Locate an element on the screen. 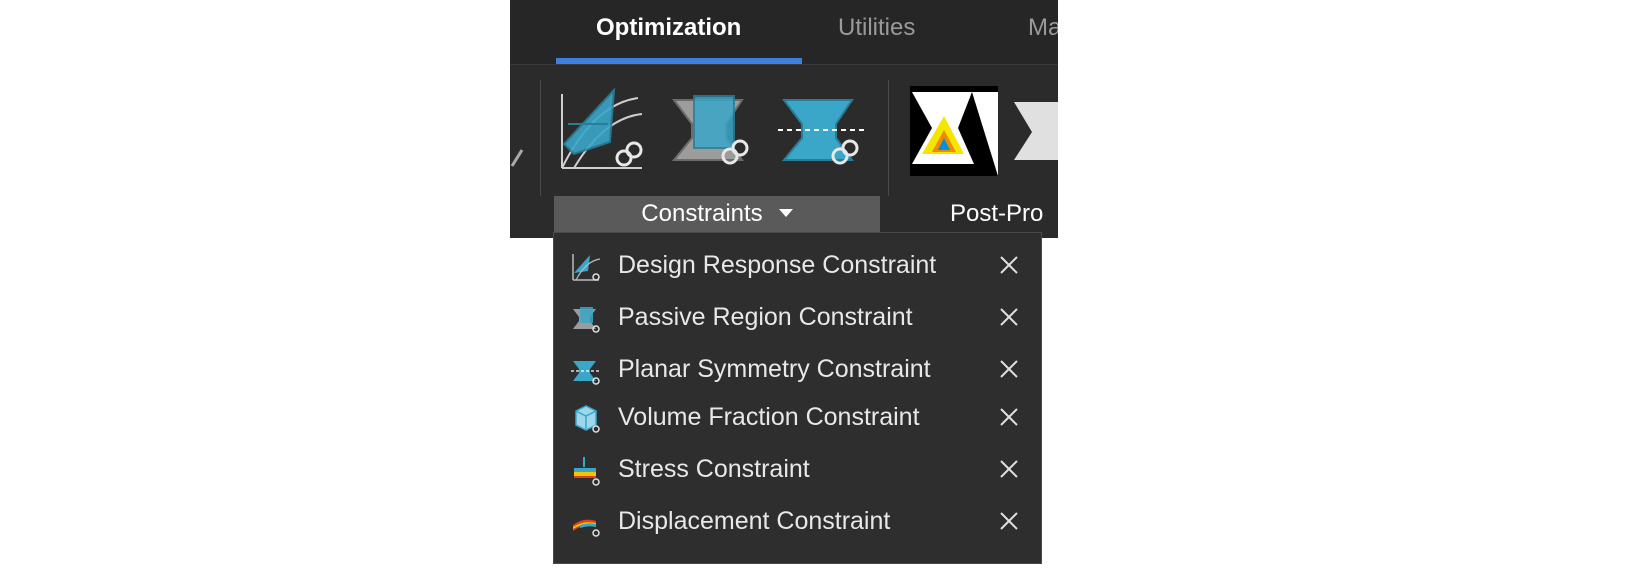 This screenshot has width=1628, height=573. constraints-dropdown-button: Constraints is located at coordinates (717, 214).